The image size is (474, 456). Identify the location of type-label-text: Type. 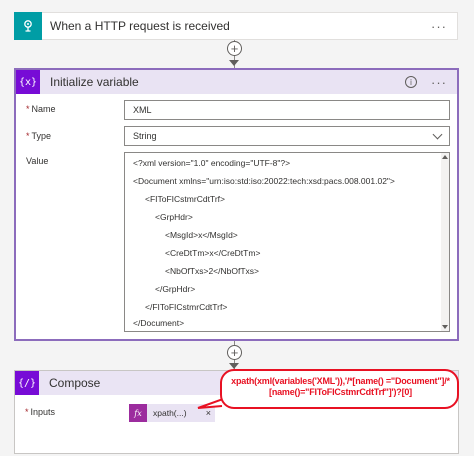
(41, 136).